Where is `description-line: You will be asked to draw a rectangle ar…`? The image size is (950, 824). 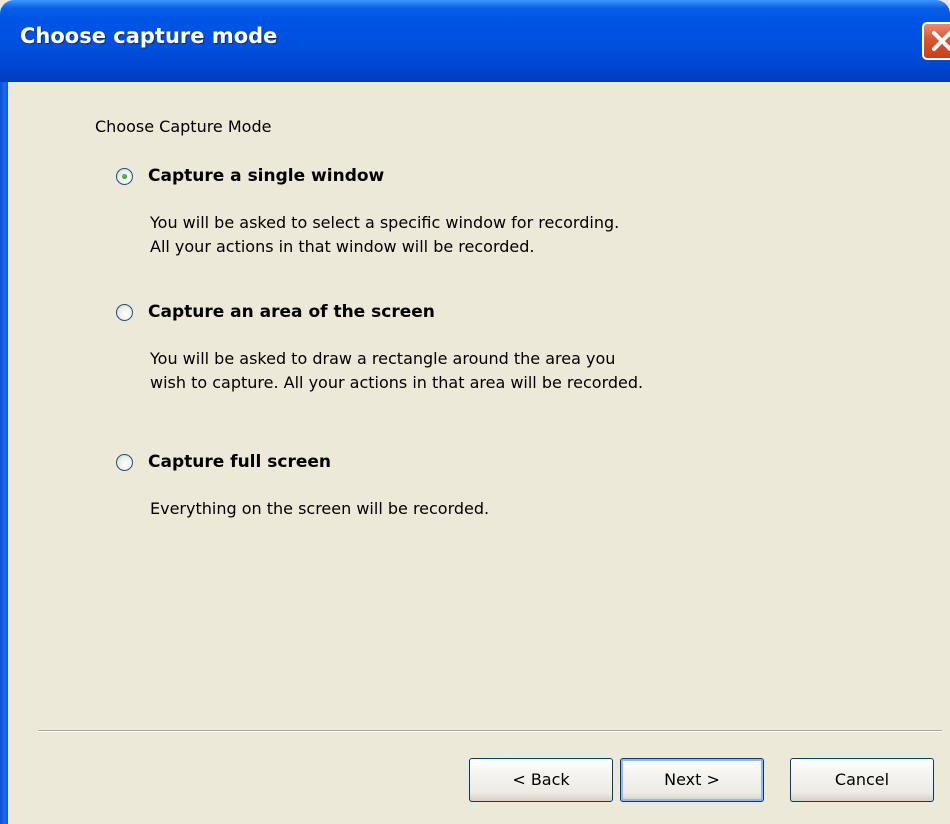
description-line: You will be asked to draw a rectangle ar… is located at coordinates (383, 358).